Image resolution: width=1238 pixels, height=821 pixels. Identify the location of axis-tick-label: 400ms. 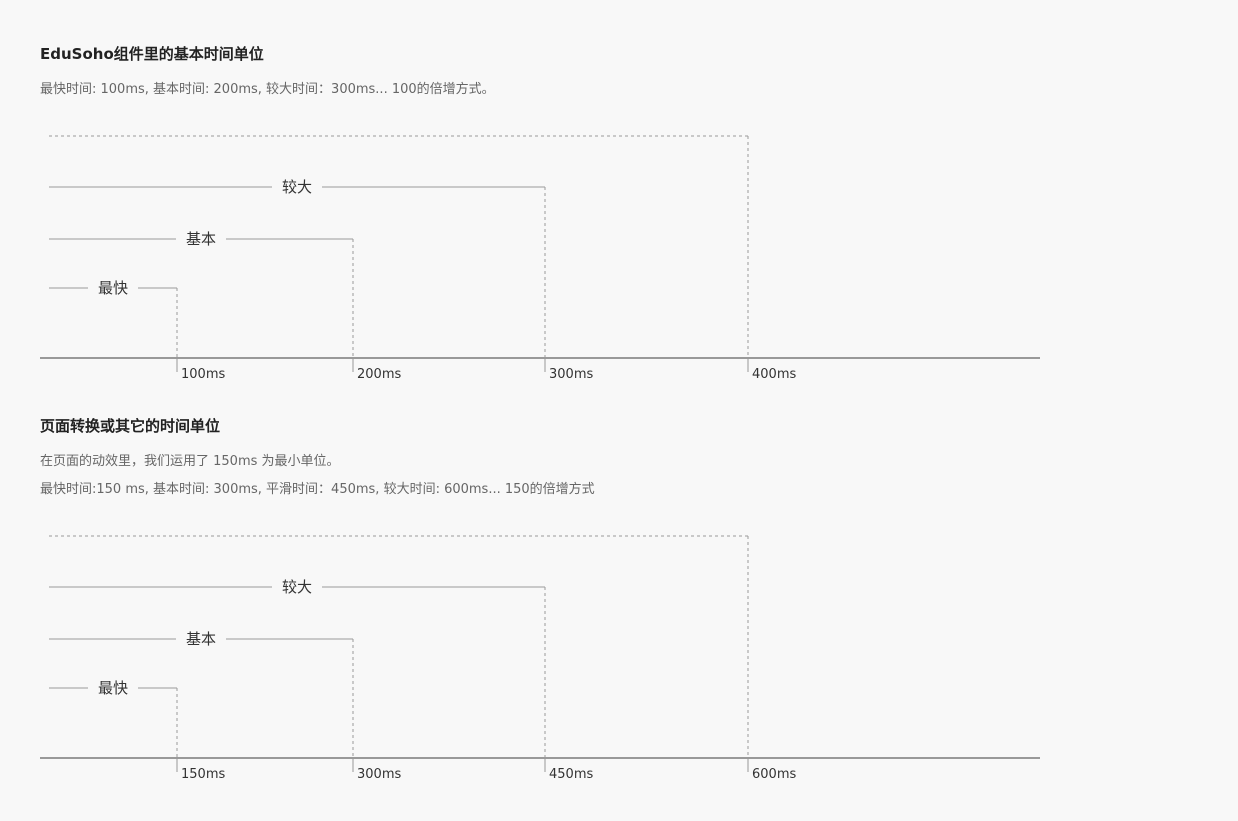
(774, 374).